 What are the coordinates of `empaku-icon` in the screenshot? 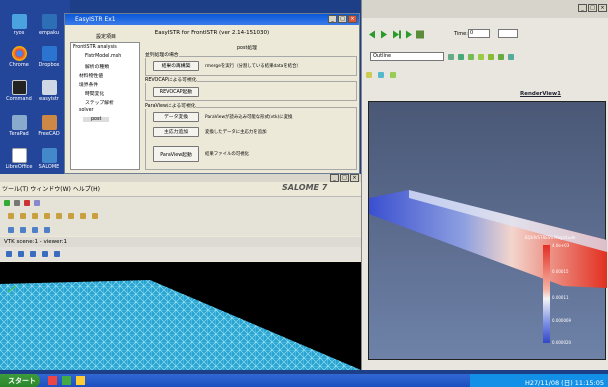 It's located at (49, 21).